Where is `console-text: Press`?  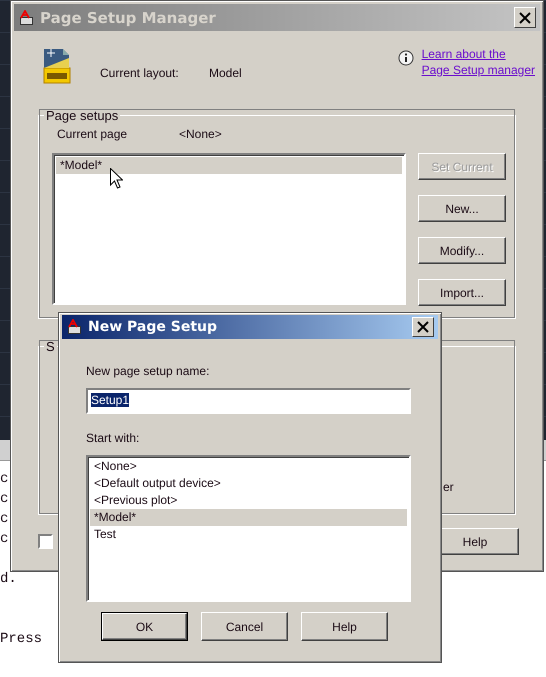
console-text: Press is located at coordinates (21, 639).